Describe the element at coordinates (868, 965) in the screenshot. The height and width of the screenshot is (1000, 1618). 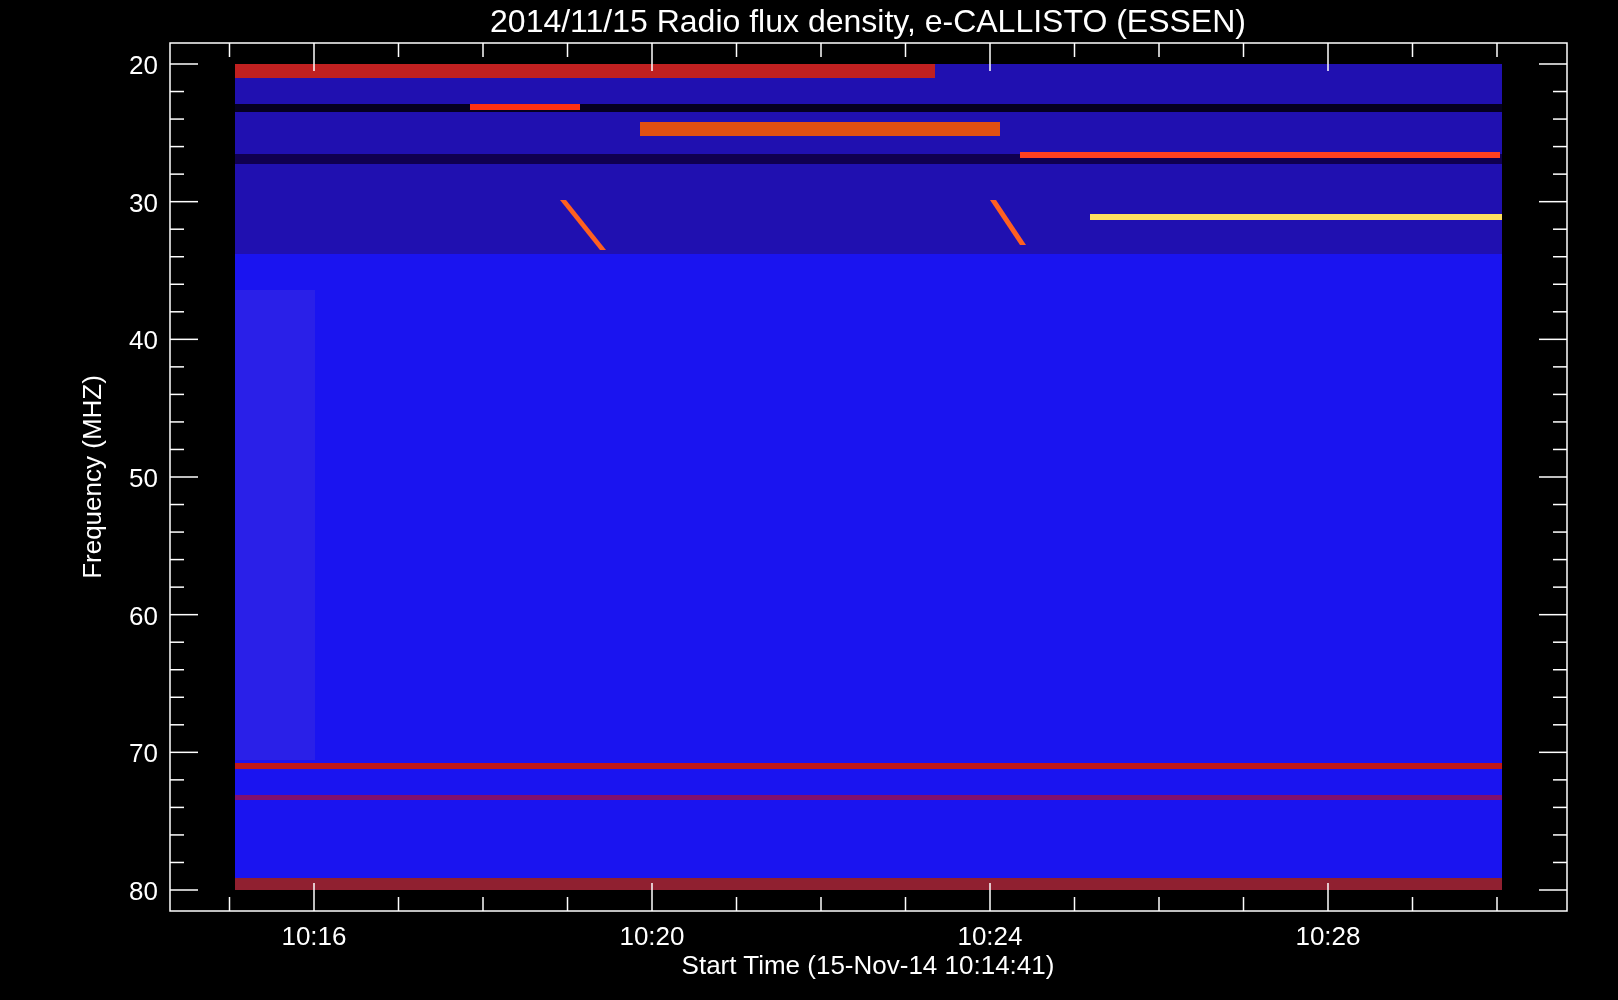
I see `x-axis-label: Start Time (15-Nov-14 10:14:41)` at that location.